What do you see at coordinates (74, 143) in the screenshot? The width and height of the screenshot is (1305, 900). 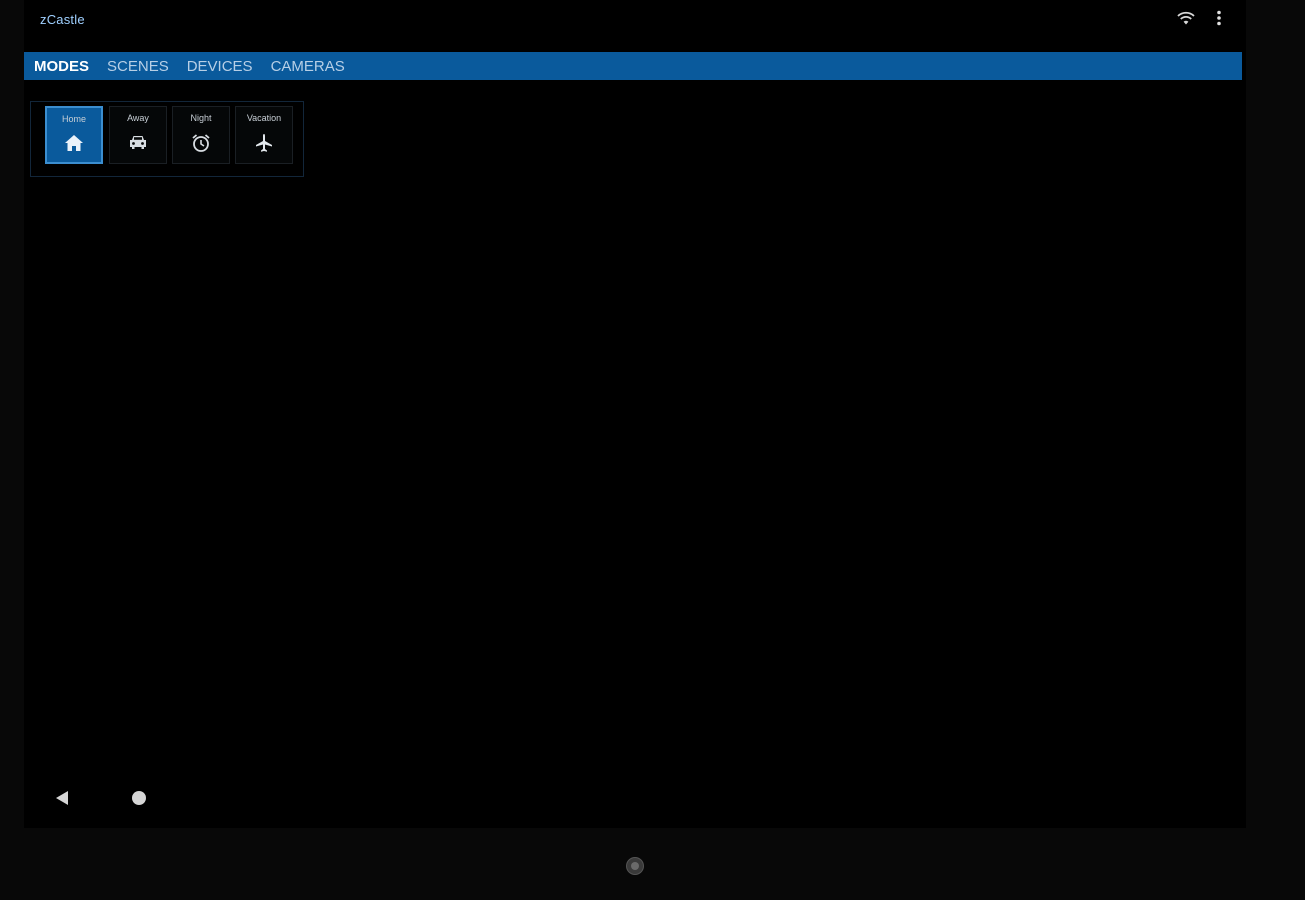 I see `home-icon` at bounding box center [74, 143].